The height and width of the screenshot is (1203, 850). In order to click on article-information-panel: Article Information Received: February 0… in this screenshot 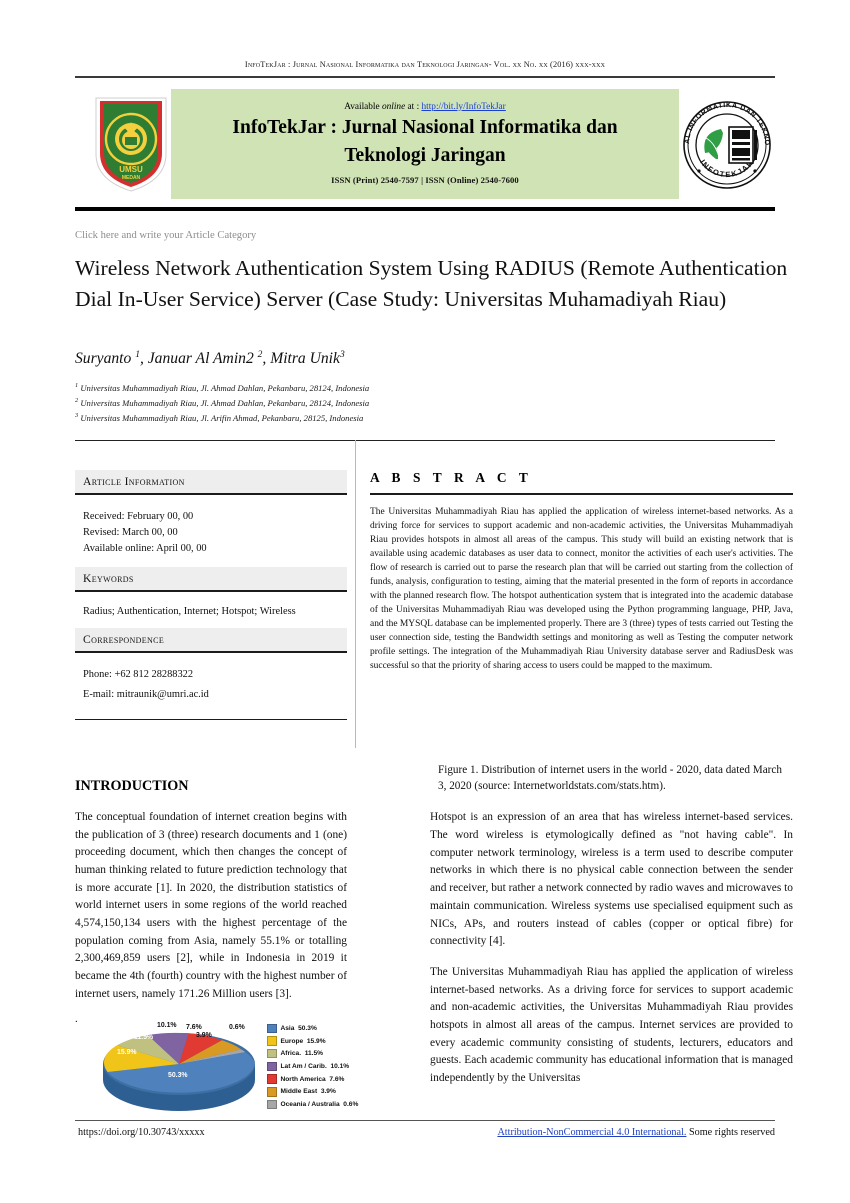, I will do `click(211, 595)`.